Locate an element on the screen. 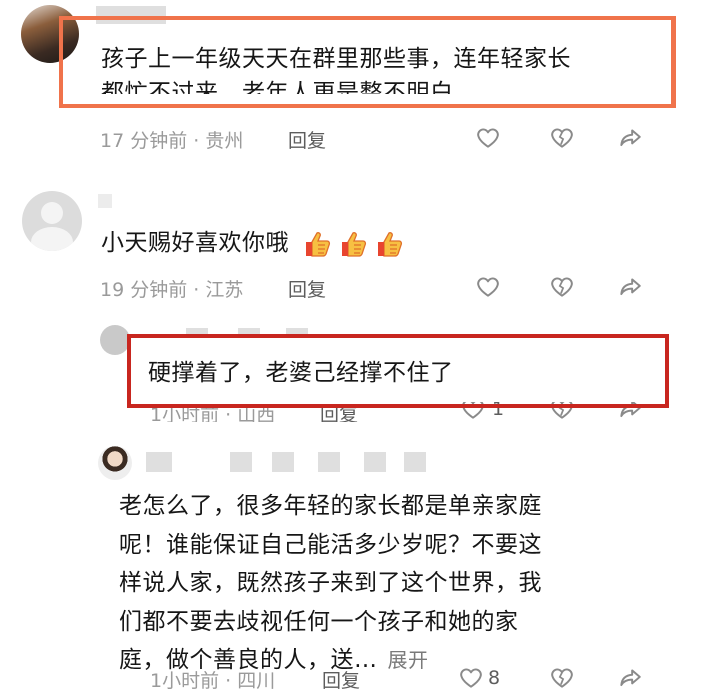  like-count: 8 is located at coordinates (494, 678).